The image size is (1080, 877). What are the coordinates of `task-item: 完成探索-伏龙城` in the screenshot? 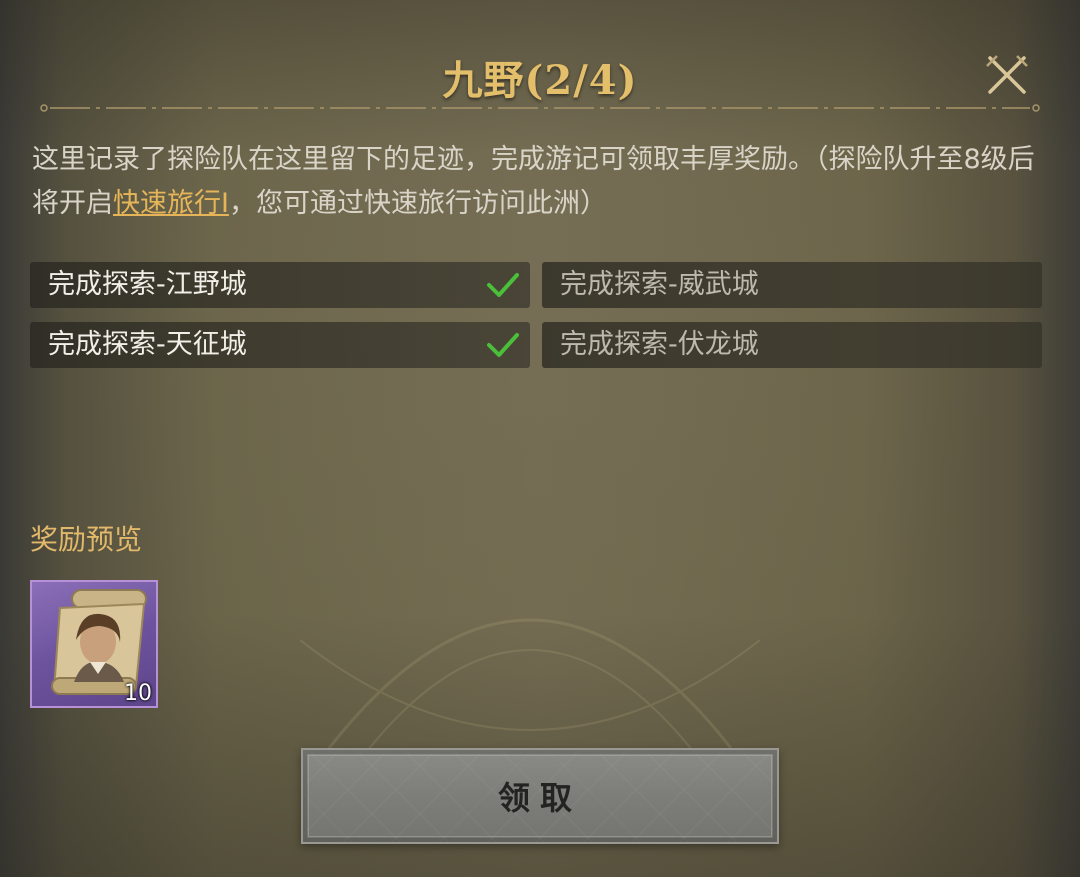 It's located at (792, 345).